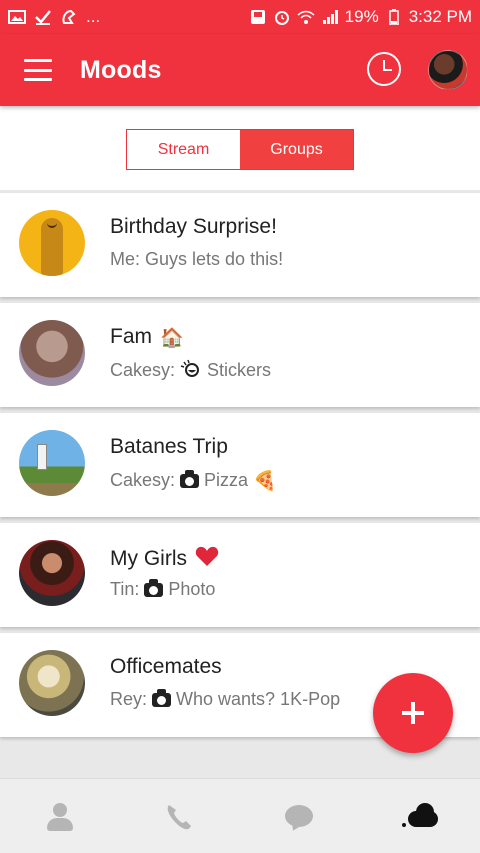 This screenshot has height=853, width=480. I want to click on save-icon, so click(258, 17).